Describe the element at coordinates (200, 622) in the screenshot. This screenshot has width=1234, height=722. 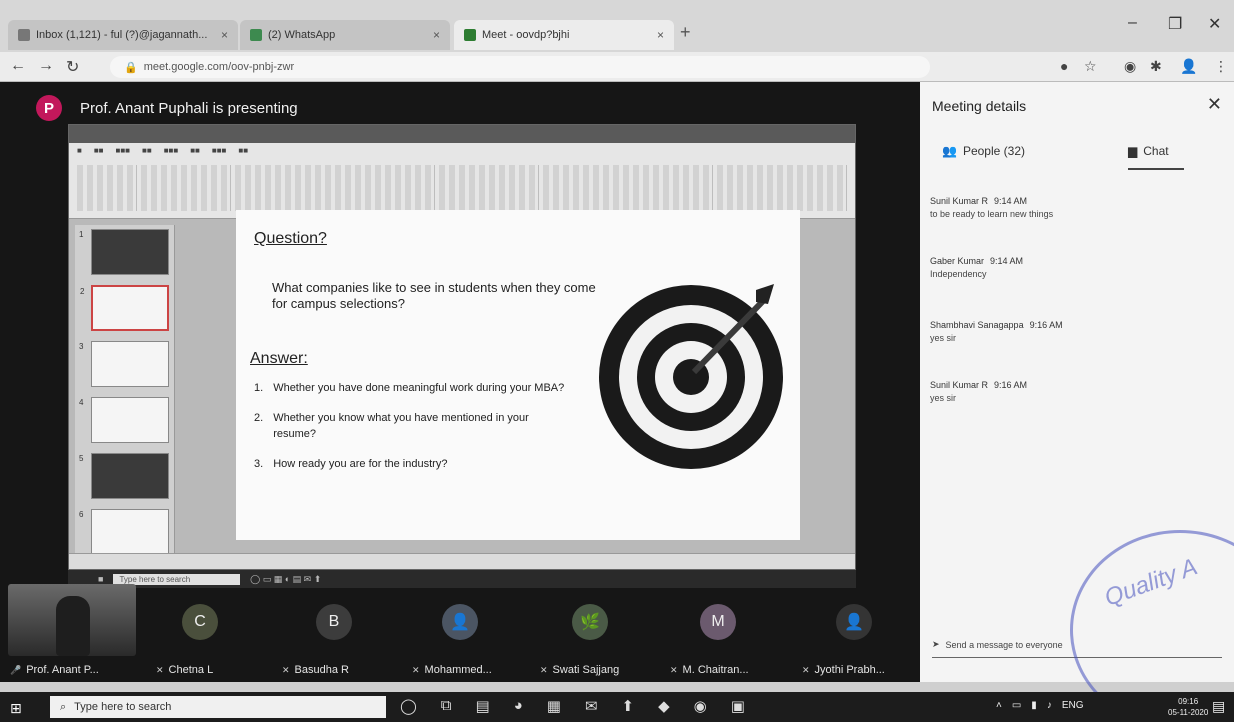
I see `participant-avatar: C` at that location.